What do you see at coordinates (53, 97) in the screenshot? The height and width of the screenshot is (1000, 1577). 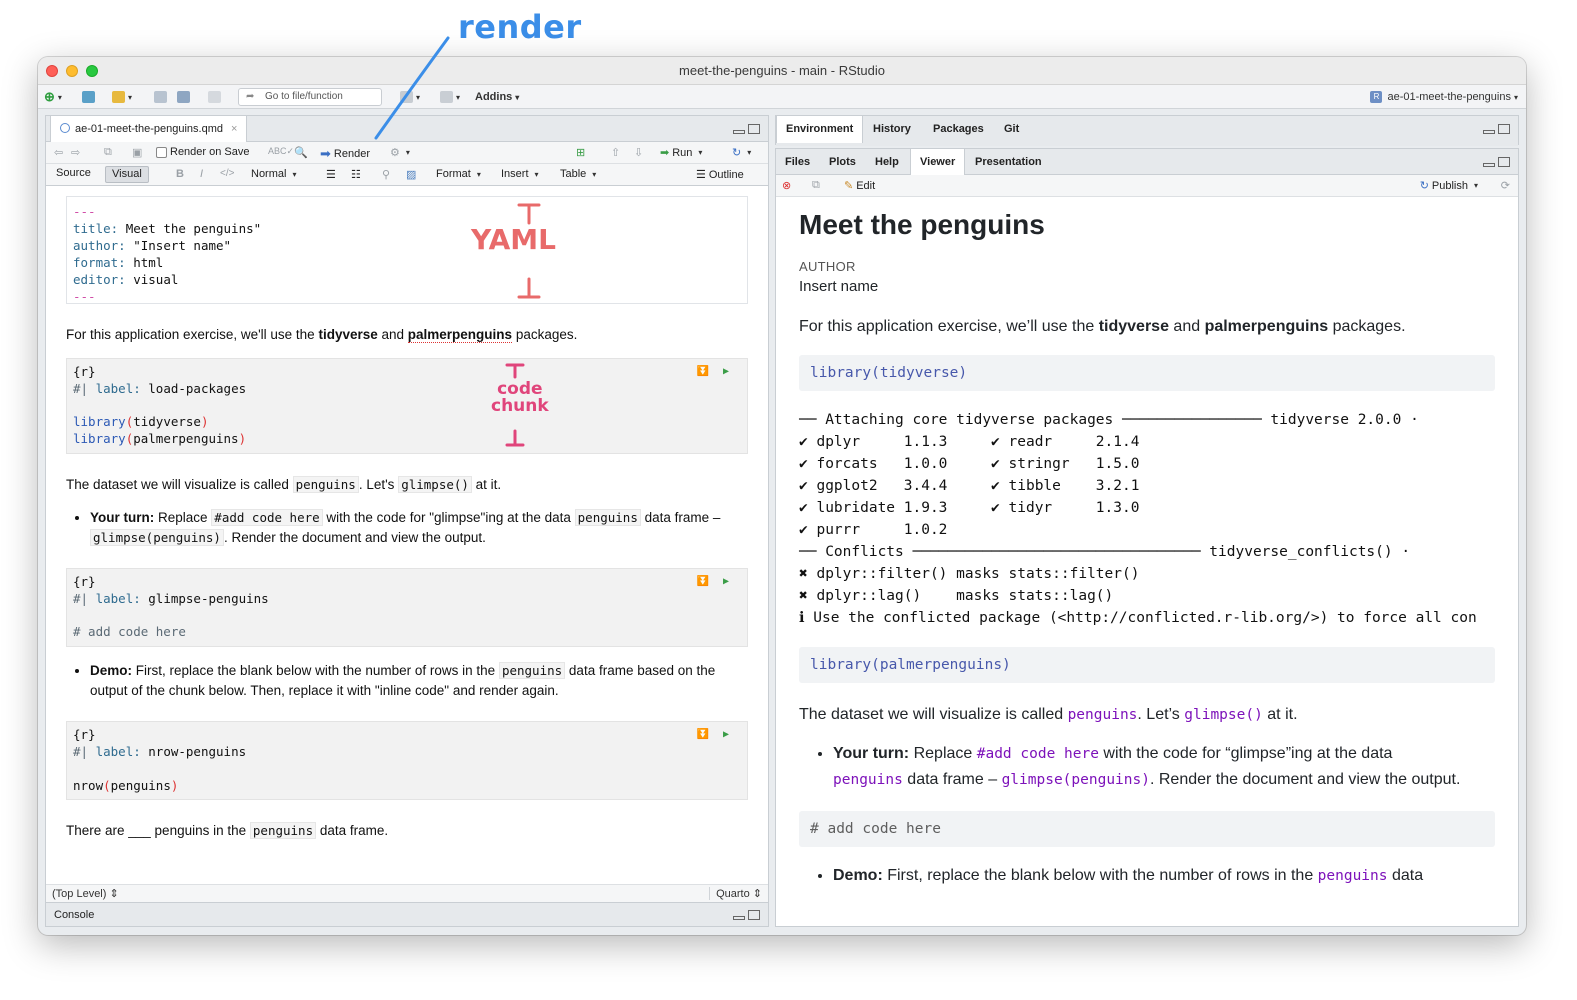 I see `new-file-icon: ⊕ ▾` at bounding box center [53, 97].